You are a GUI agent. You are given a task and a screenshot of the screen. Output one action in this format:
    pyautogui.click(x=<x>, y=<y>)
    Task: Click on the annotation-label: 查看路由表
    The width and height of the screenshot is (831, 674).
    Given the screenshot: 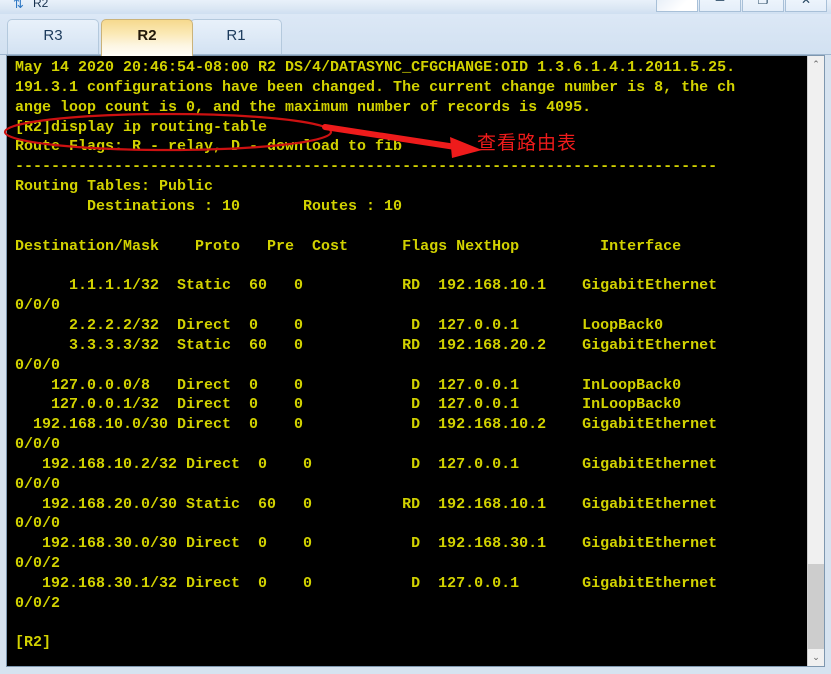 What is the action you would take?
    pyautogui.click(x=527, y=143)
    